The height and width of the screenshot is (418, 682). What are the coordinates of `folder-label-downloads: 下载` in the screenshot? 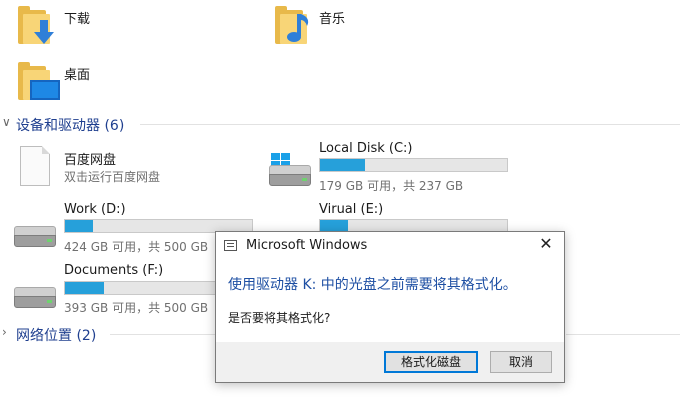 It's located at (77, 17).